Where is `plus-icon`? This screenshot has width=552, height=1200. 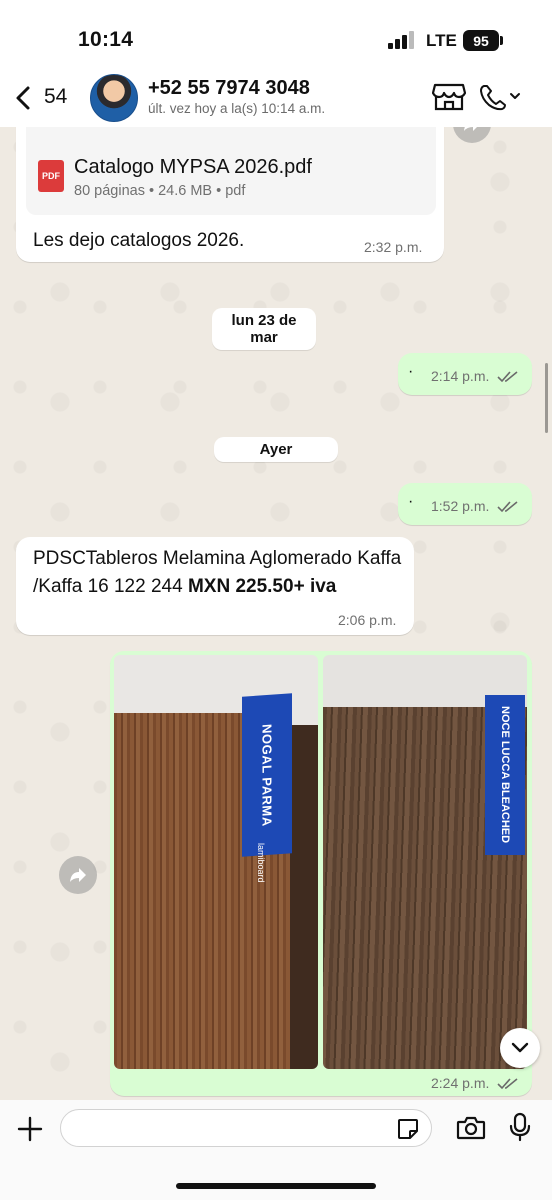 plus-icon is located at coordinates (30, 1129).